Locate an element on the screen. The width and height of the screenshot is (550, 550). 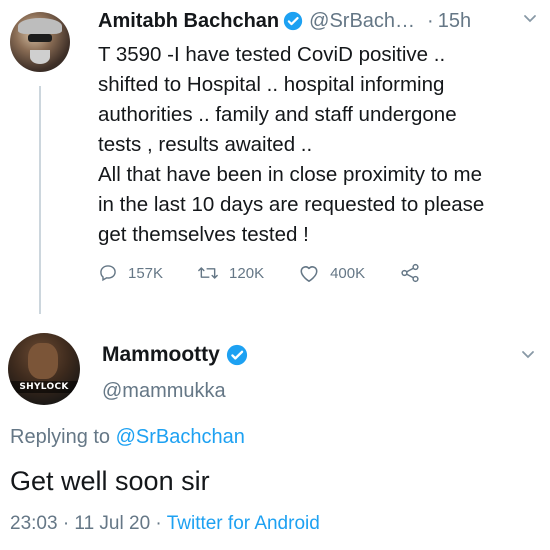
reply-timestamp: 23:03 · 11 Jul 20 · is located at coordinates (86, 523).